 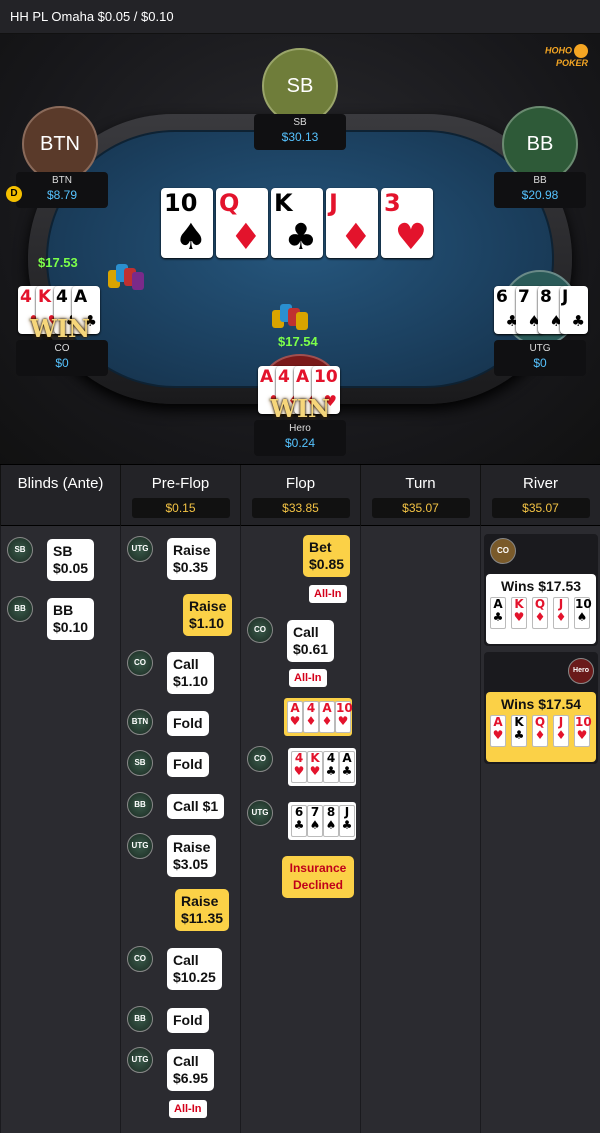 I want to click on hero-plate: Hero $0.24, so click(x=300, y=438).